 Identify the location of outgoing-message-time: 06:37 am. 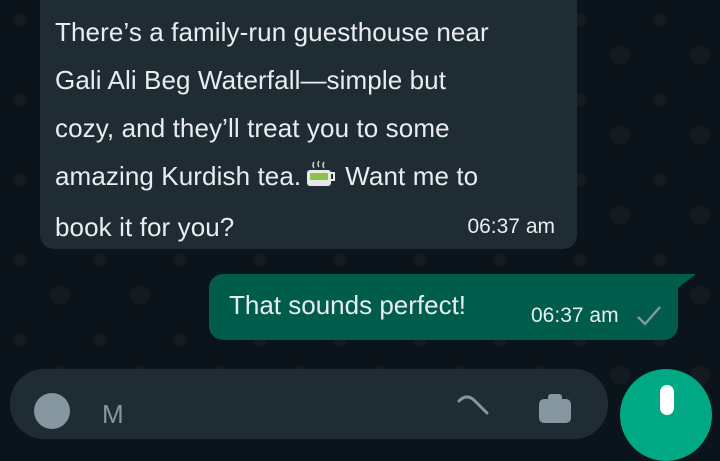
(575, 315).